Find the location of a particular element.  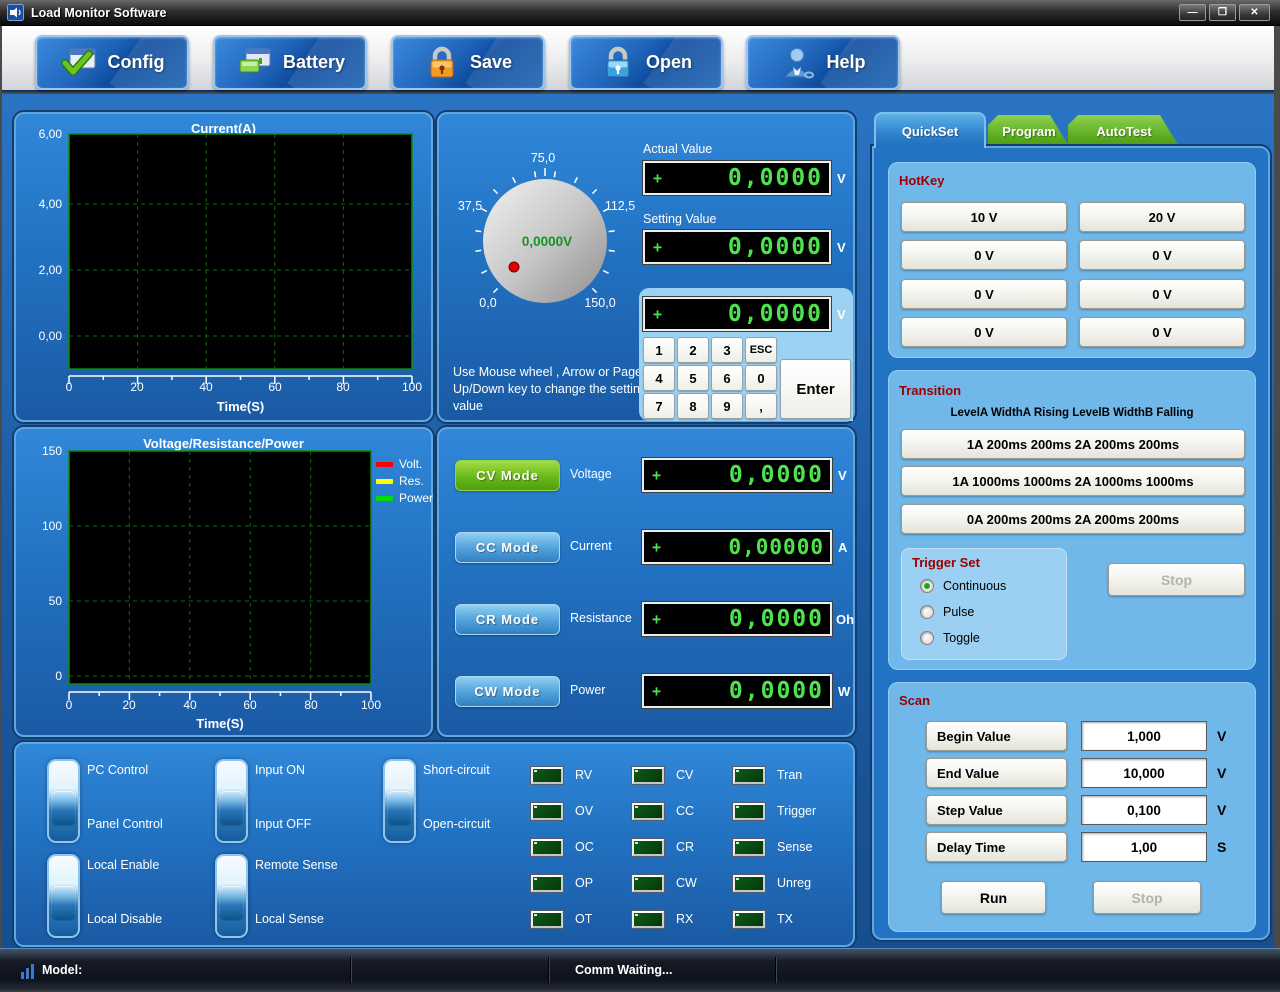

minimize-button: — is located at coordinates (1192, 12).